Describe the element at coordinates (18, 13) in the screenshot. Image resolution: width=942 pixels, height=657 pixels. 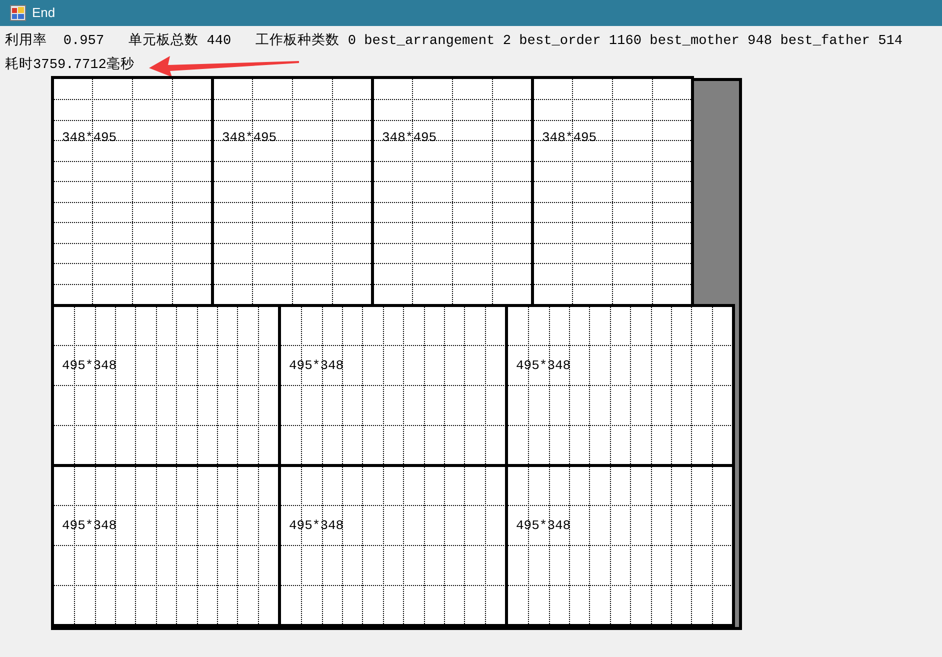
I see `app-icon` at that location.